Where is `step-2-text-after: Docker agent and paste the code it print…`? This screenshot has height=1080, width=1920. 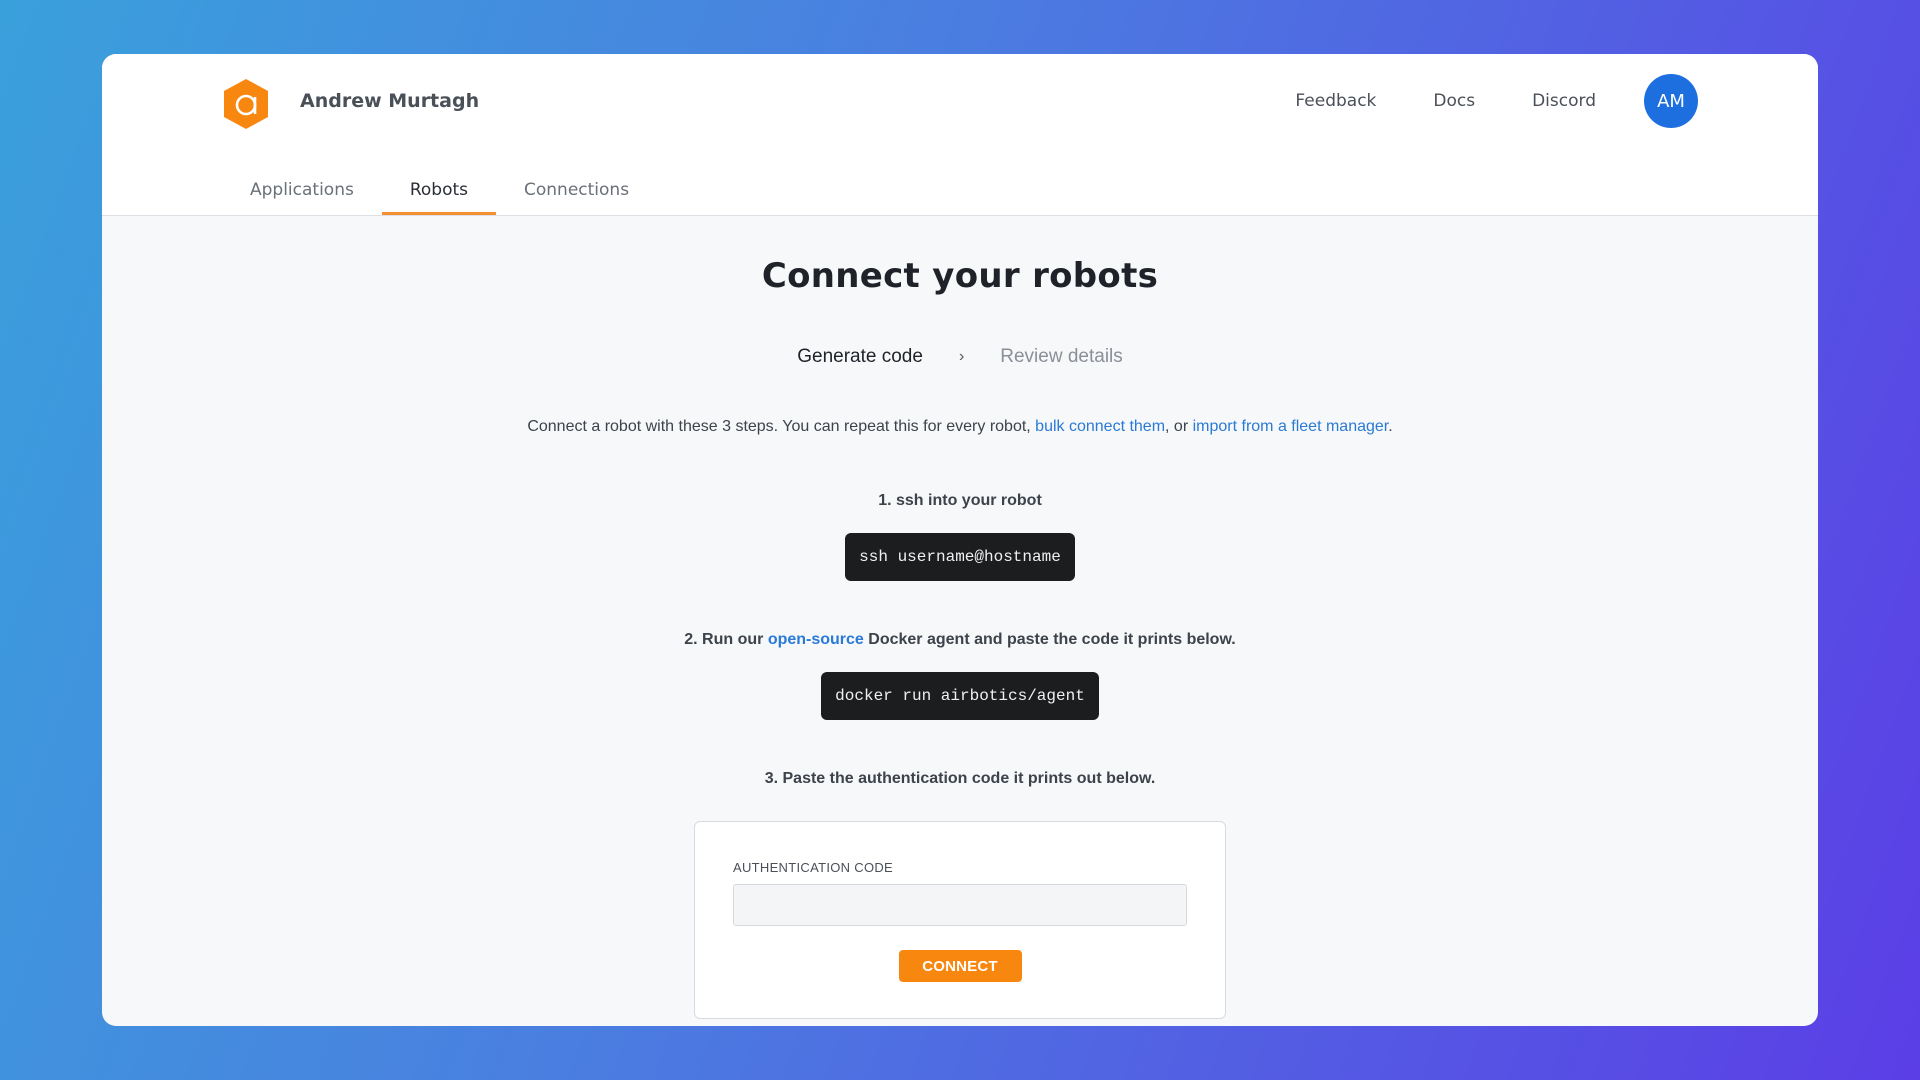 step-2-text-after: Docker agent and paste the code it print… is located at coordinates (1049, 639).